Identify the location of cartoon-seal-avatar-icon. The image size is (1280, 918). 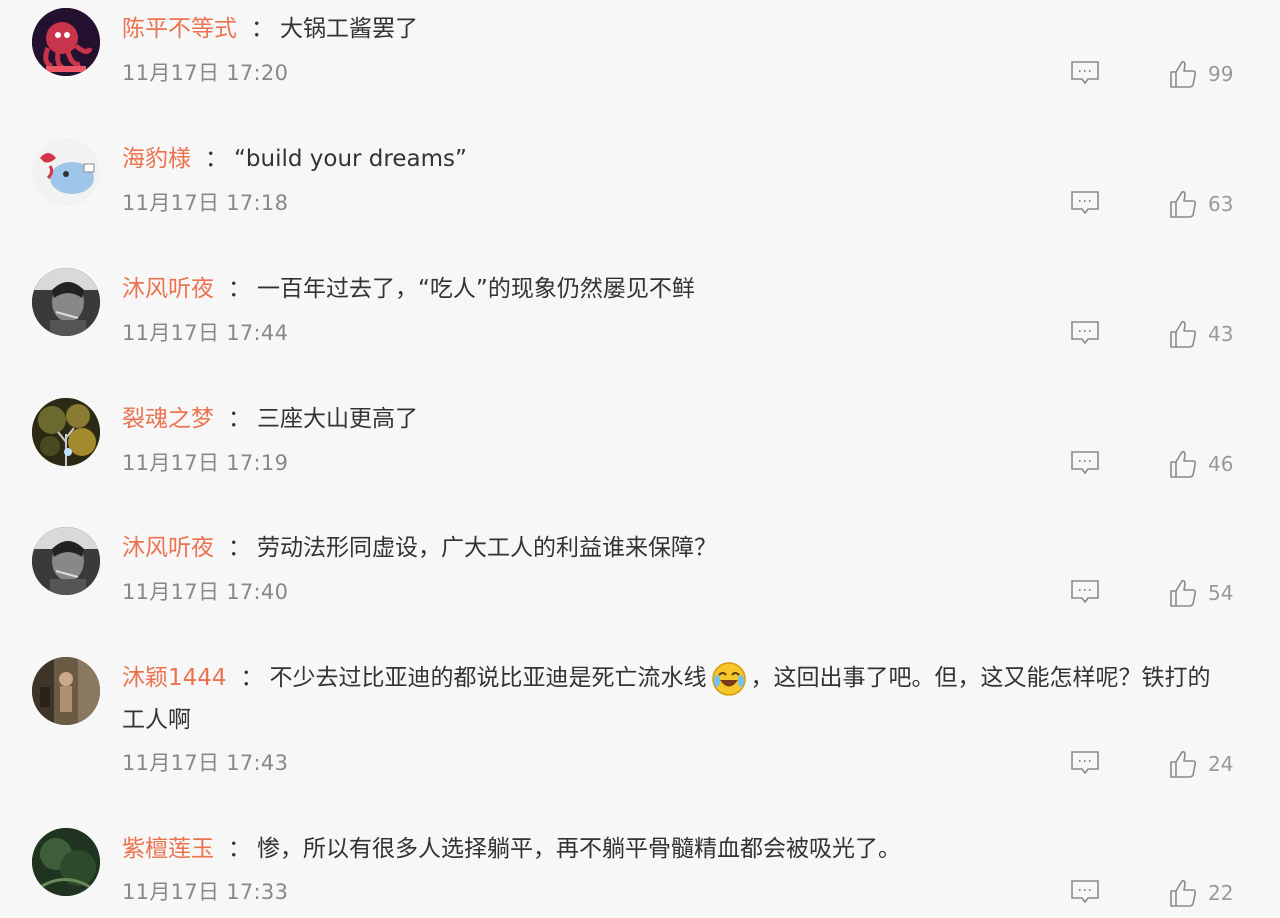
(66, 172).